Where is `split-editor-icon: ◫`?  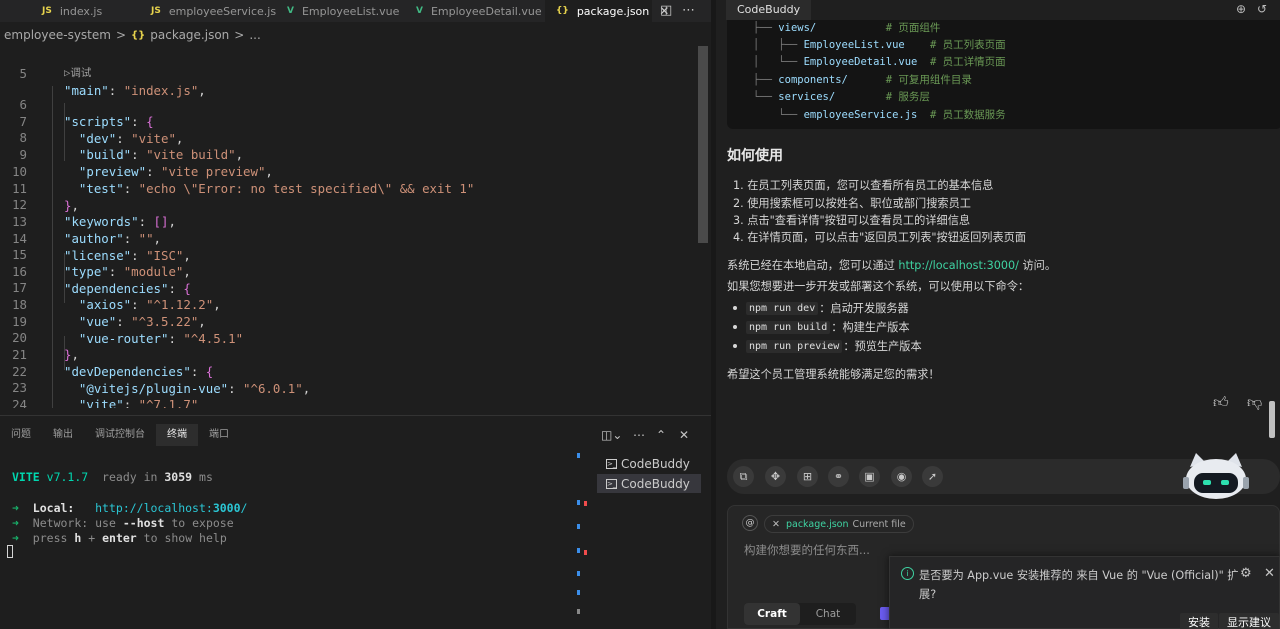 split-editor-icon: ◫ is located at coordinates (666, 10).